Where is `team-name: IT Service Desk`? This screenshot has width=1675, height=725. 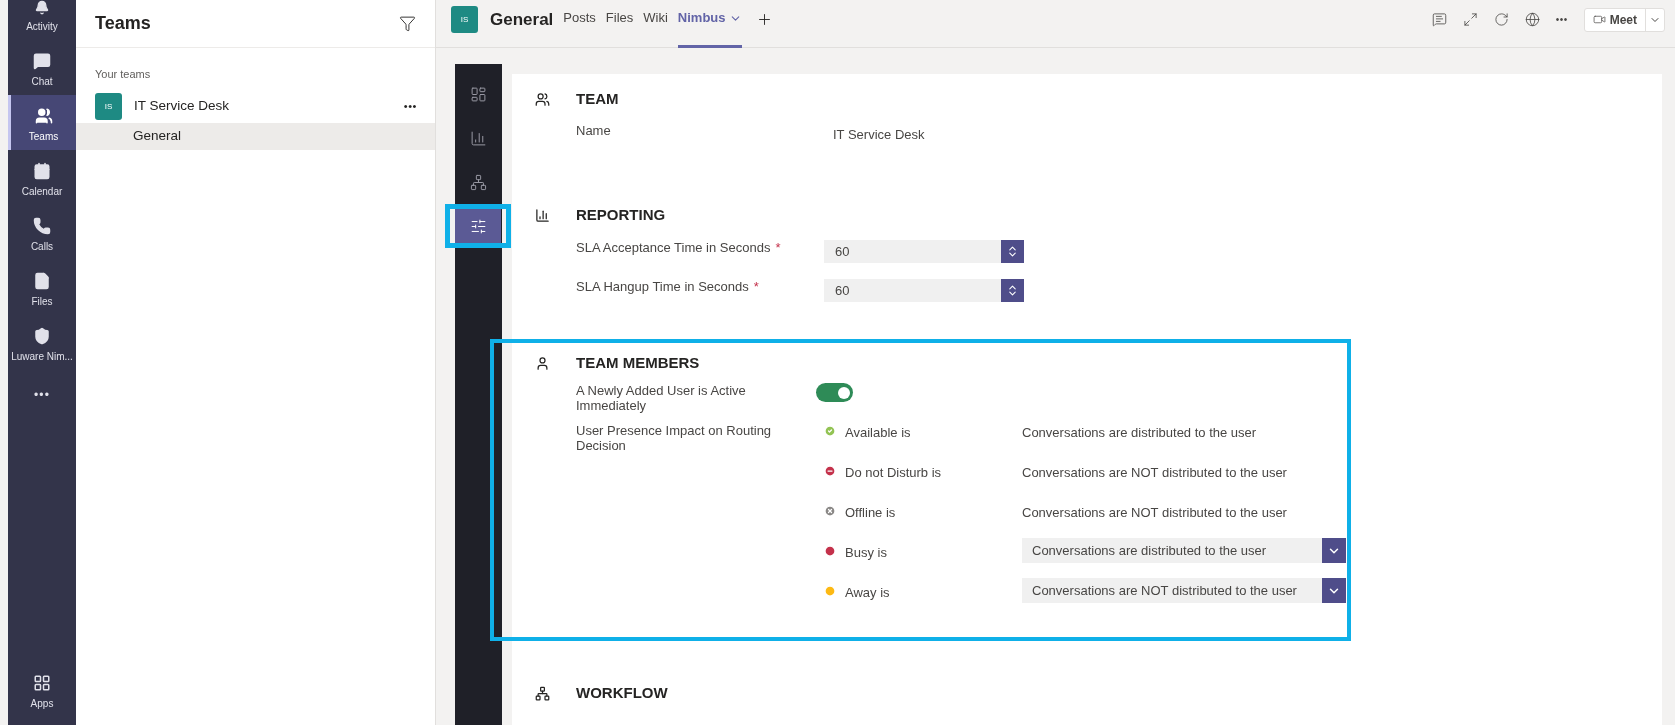 team-name: IT Service Desk is located at coordinates (182, 106).